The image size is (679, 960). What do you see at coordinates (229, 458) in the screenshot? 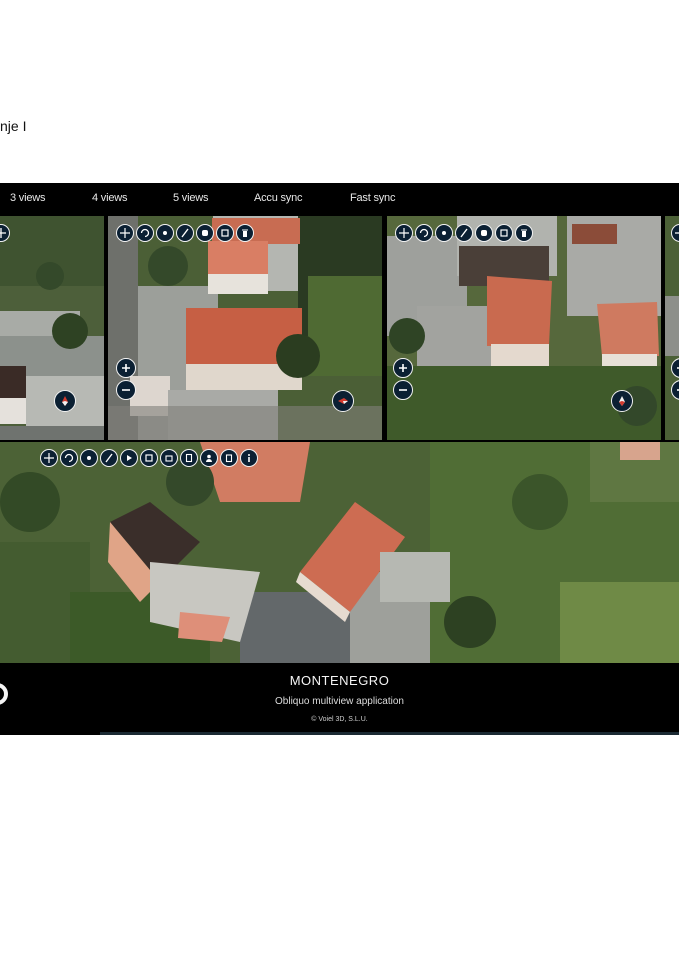
I see `copy-icon` at bounding box center [229, 458].